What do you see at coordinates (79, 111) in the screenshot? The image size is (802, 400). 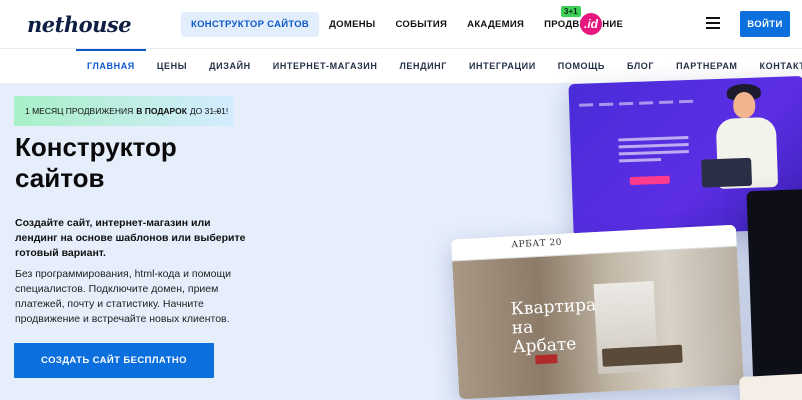 I see `promo-text-prefix: 1 МЕСЯЦ ПРОДВИЖЕНИЯ` at bounding box center [79, 111].